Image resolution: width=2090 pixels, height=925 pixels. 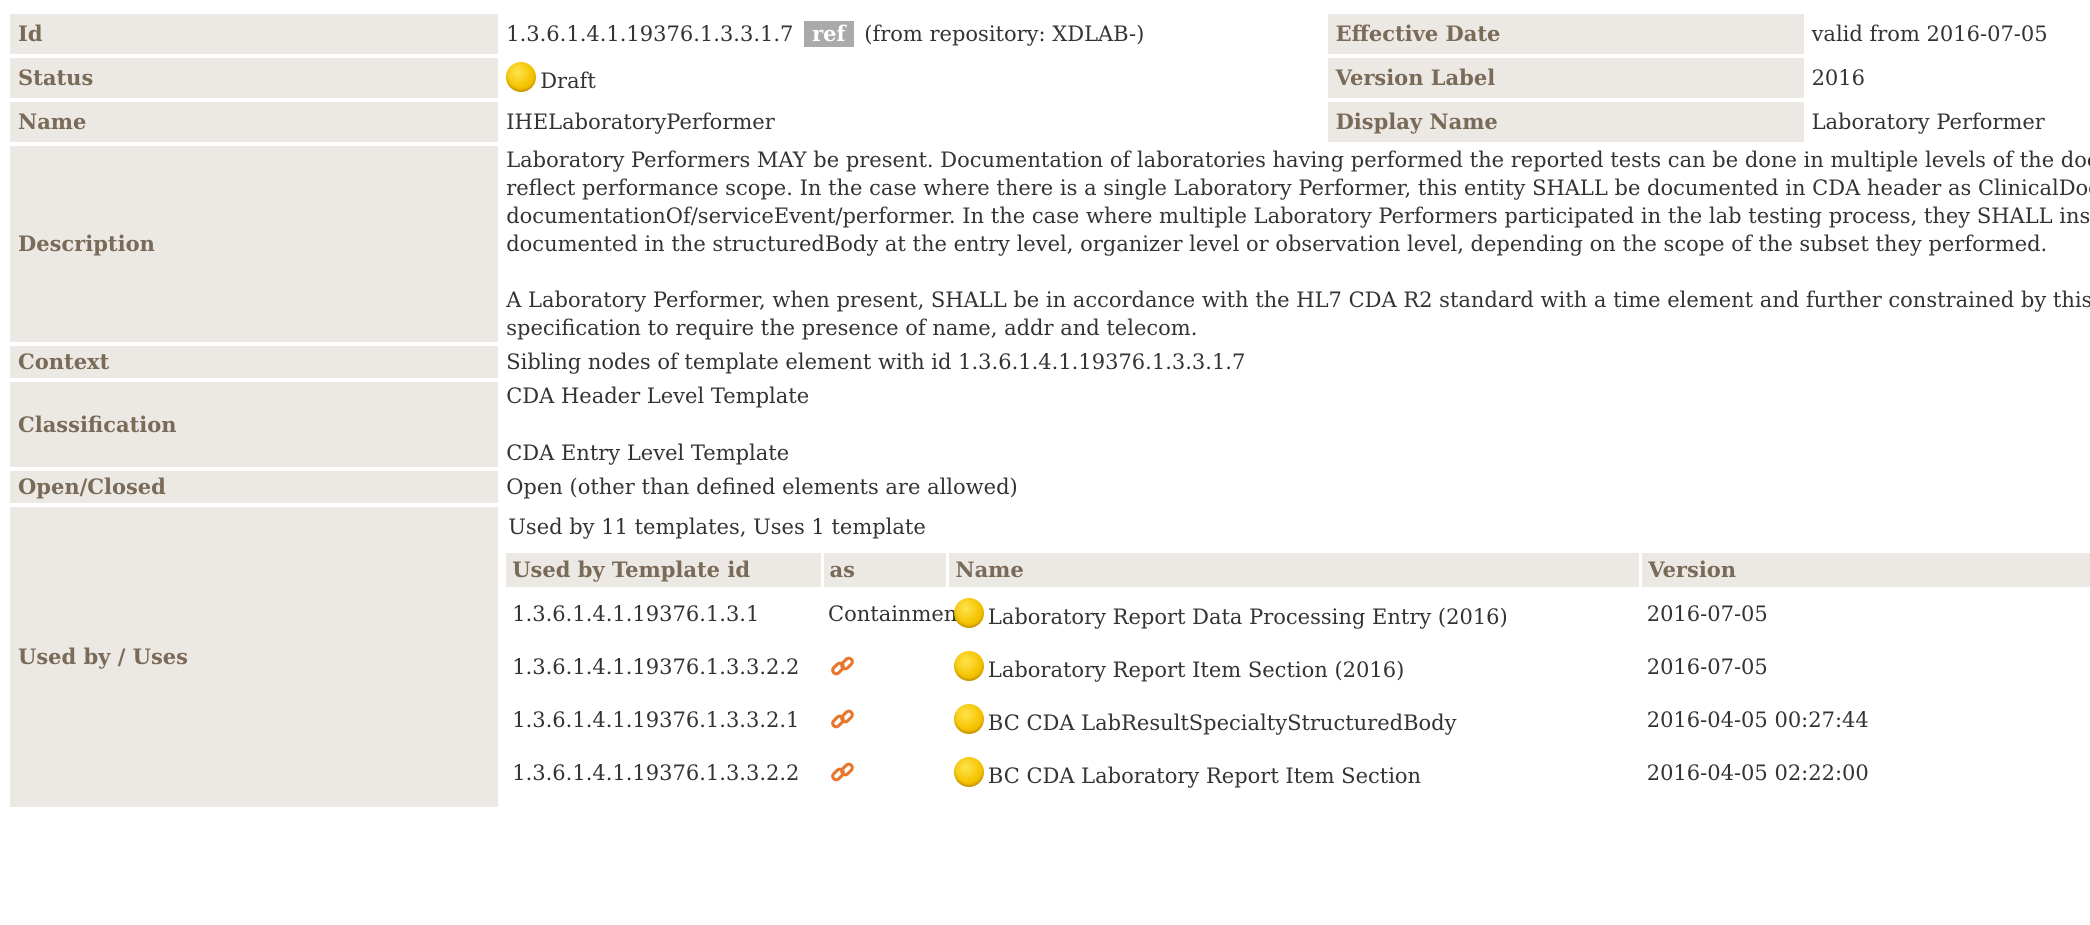 I want to click on row-status: Status Draft Version Label 2016, so click(x=1050, y=78).